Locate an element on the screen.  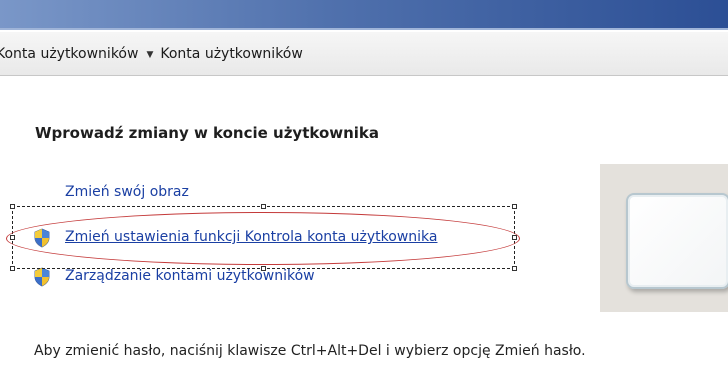
user-picture is located at coordinates (677, 241).